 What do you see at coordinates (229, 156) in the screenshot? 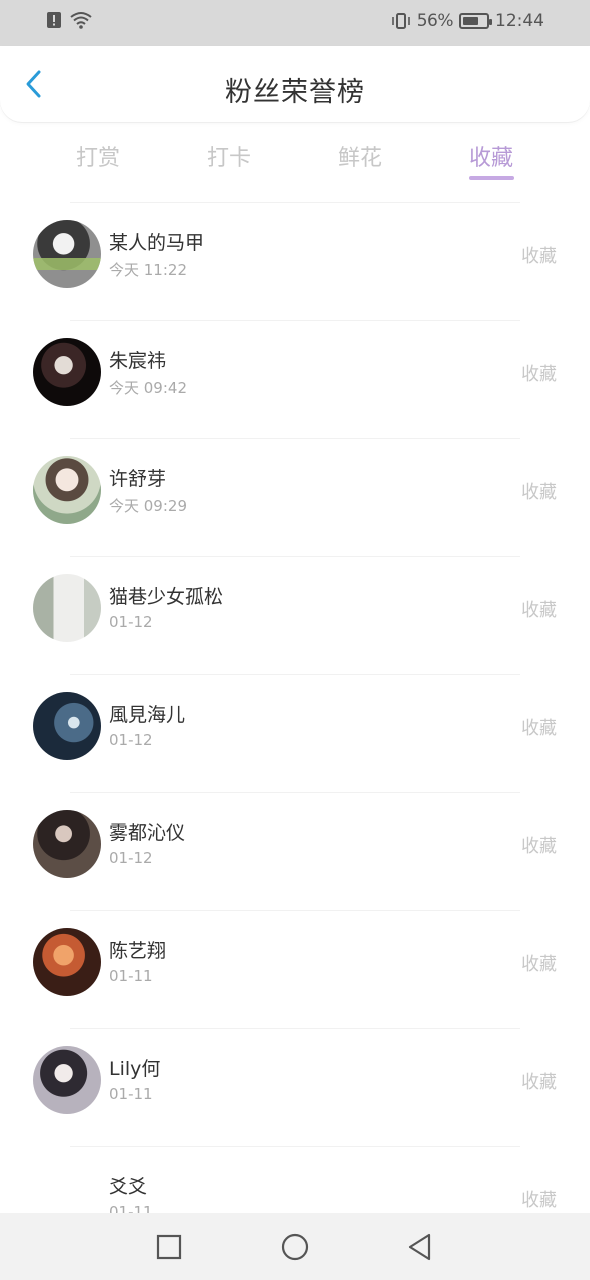
I see `tab-checkin: 打卡` at bounding box center [229, 156].